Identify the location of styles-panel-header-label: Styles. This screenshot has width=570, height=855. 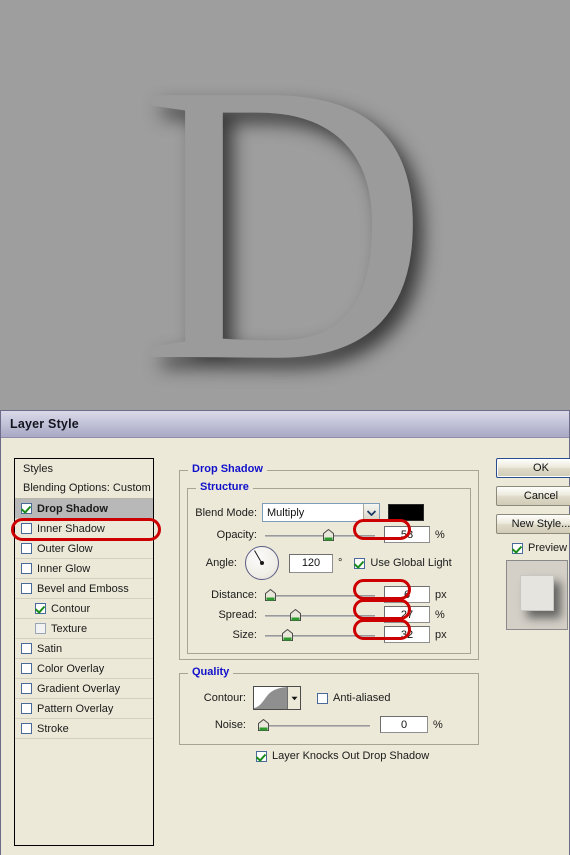
(38, 468).